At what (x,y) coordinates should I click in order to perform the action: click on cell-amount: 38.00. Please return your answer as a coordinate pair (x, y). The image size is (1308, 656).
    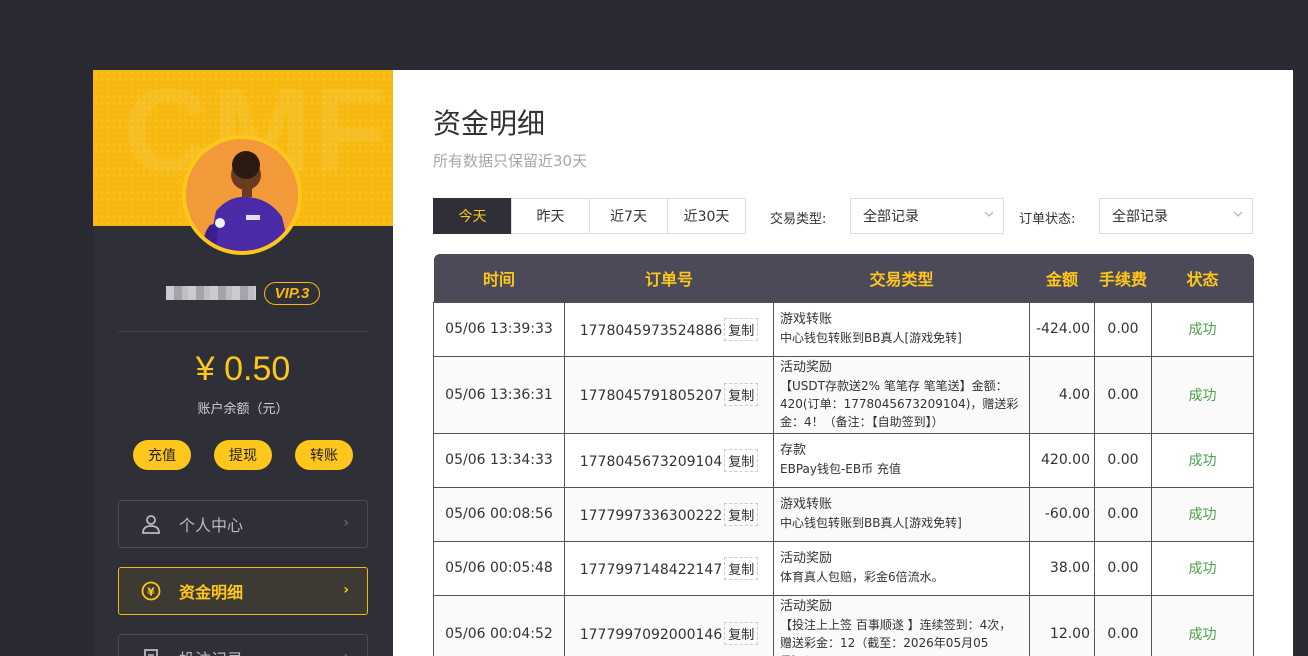
    Looking at the image, I should click on (1062, 568).